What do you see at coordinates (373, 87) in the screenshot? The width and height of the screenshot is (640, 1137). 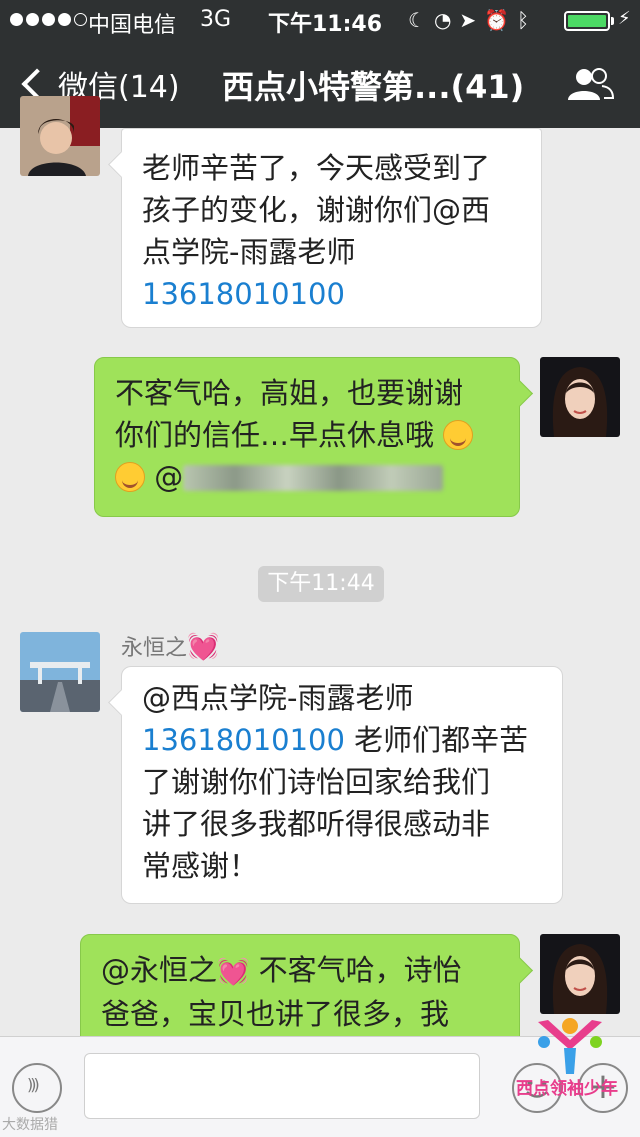 I see `chat-title: 西点小特警第...(41)` at bounding box center [373, 87].